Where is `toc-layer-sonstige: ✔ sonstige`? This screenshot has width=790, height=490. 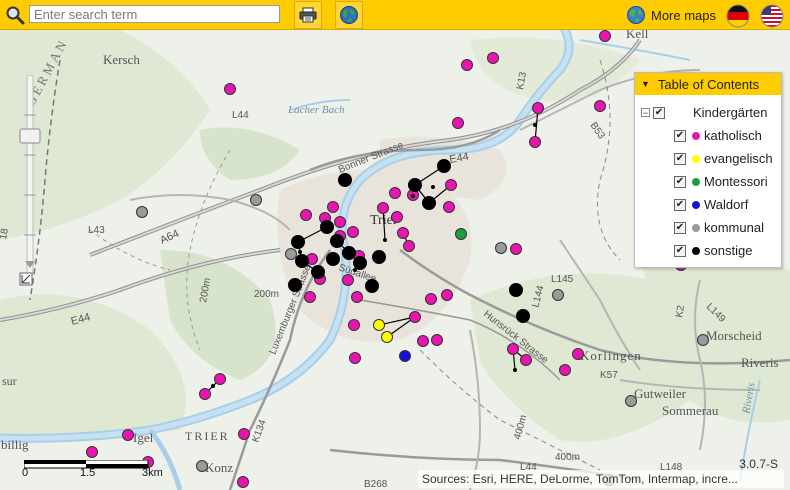 toc-layer-sonstige: ✔ sonstige is located at coordinates (713, 250).